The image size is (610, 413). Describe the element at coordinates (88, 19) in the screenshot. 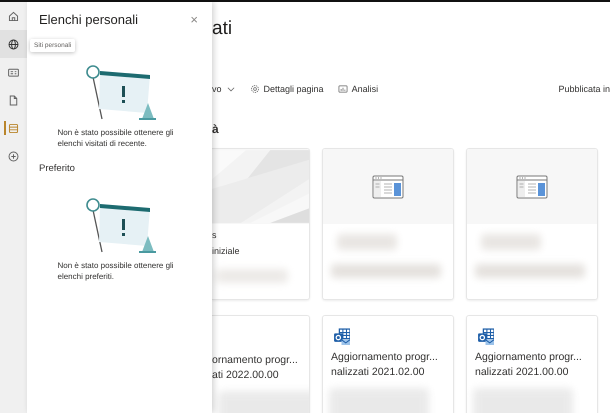

I see `panel-title: Elenchi personali` at that location.